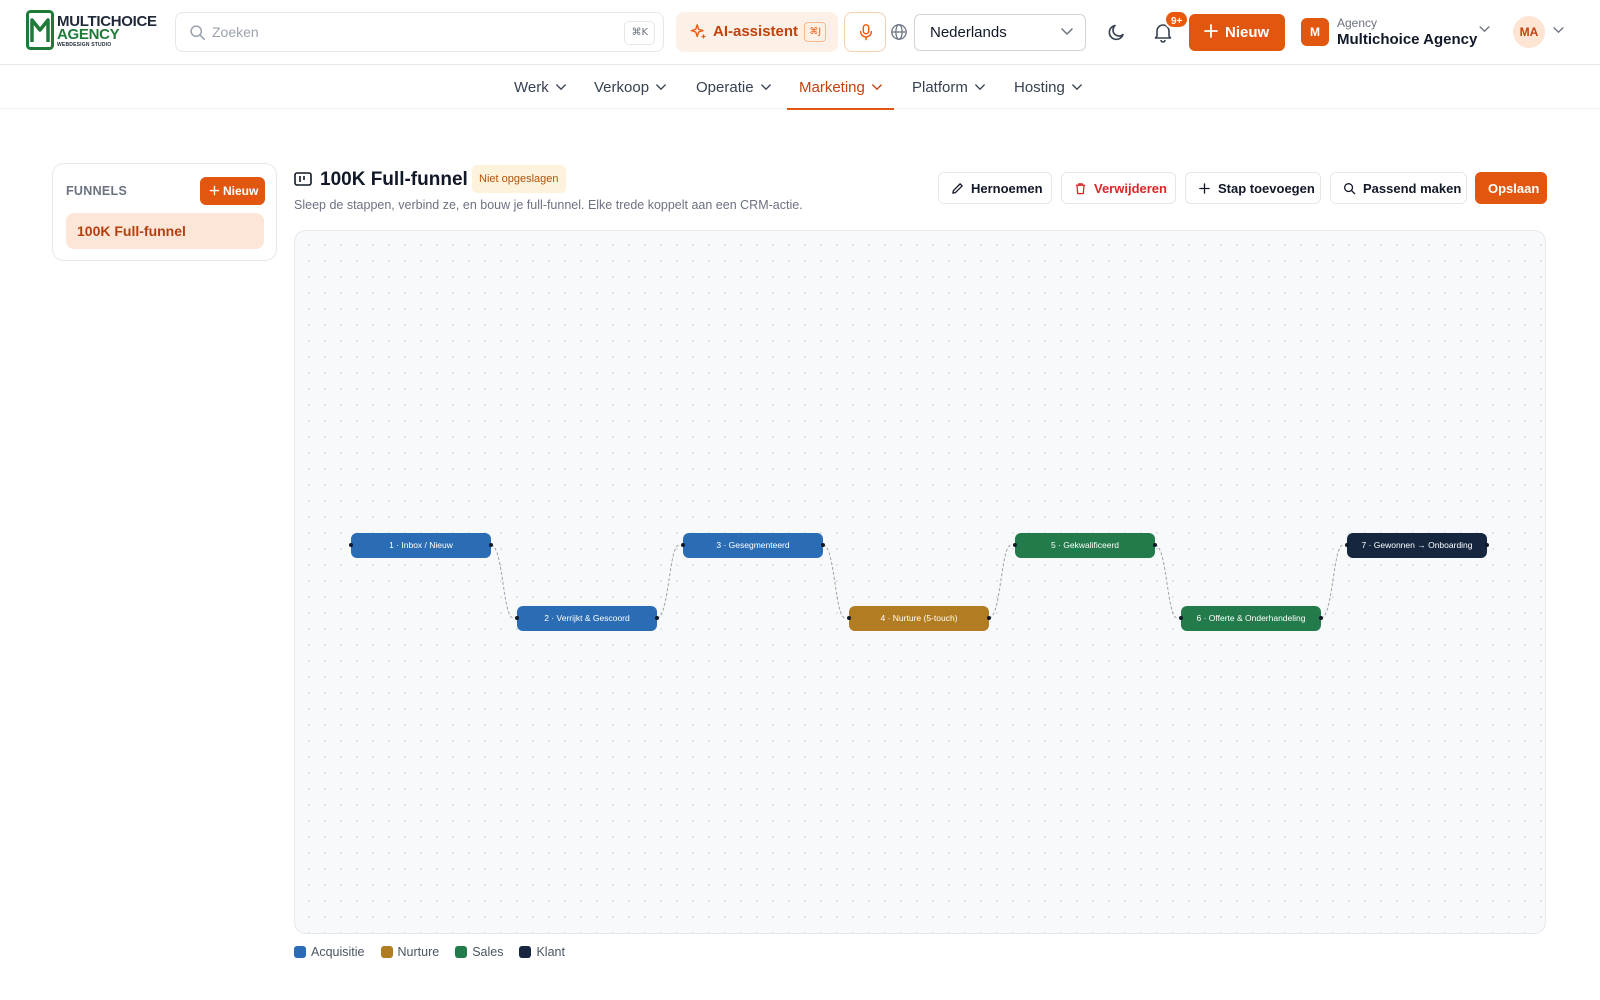  What do you see at coordinates (418, 952) in the screenshot?
I see `legend-label: Nurture` at bounding box center [418, 952].